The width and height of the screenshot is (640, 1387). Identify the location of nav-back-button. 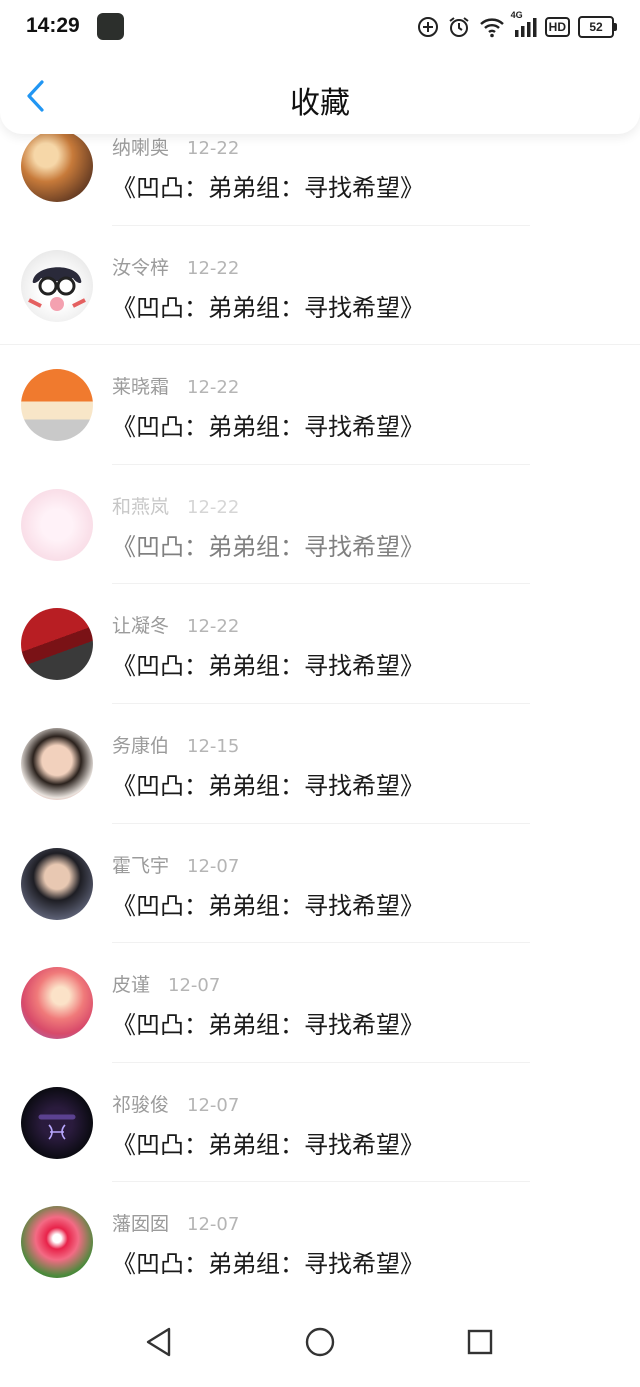
(159, 1342).